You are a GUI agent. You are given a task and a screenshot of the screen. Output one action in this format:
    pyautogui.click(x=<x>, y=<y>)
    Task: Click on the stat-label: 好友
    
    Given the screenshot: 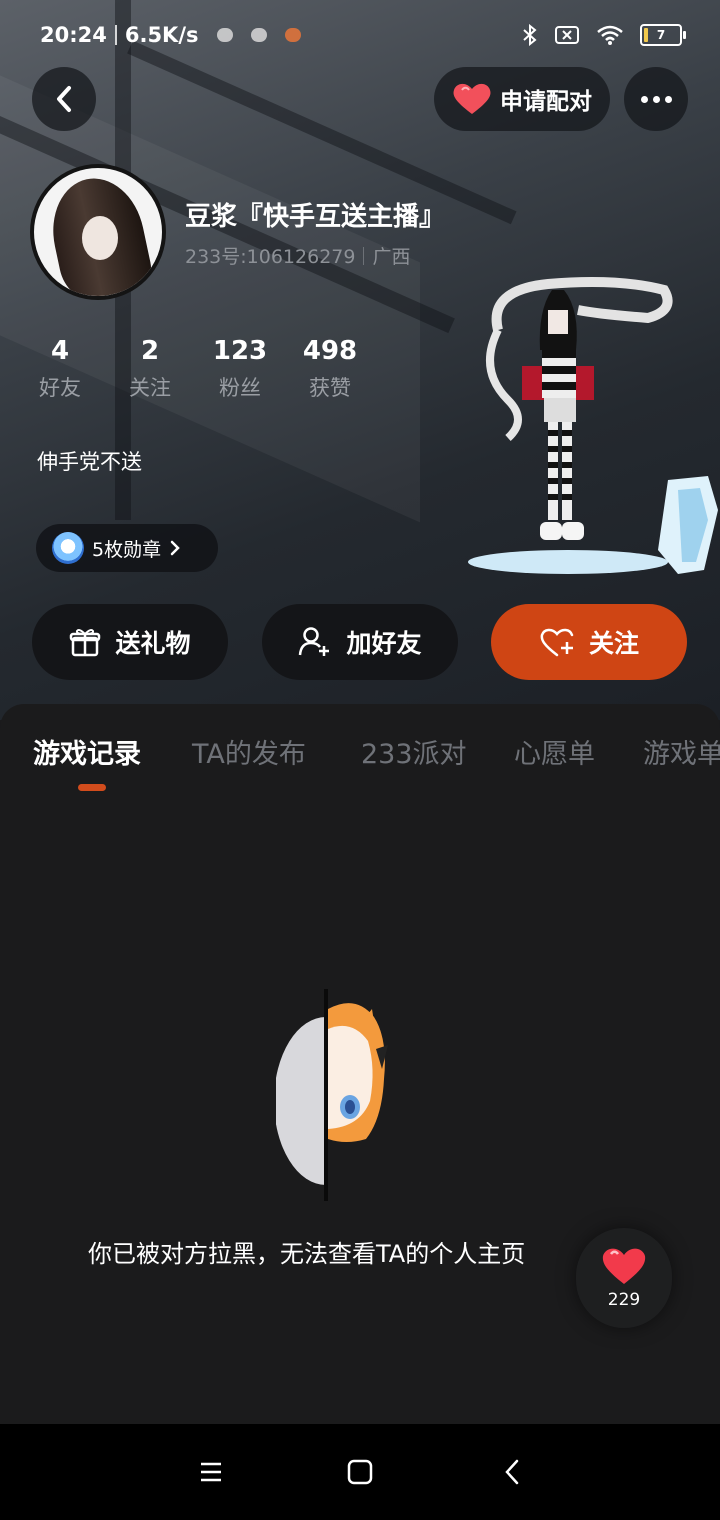 What is the action you would take?
    pyautogui.click(x=60, y=388)
    